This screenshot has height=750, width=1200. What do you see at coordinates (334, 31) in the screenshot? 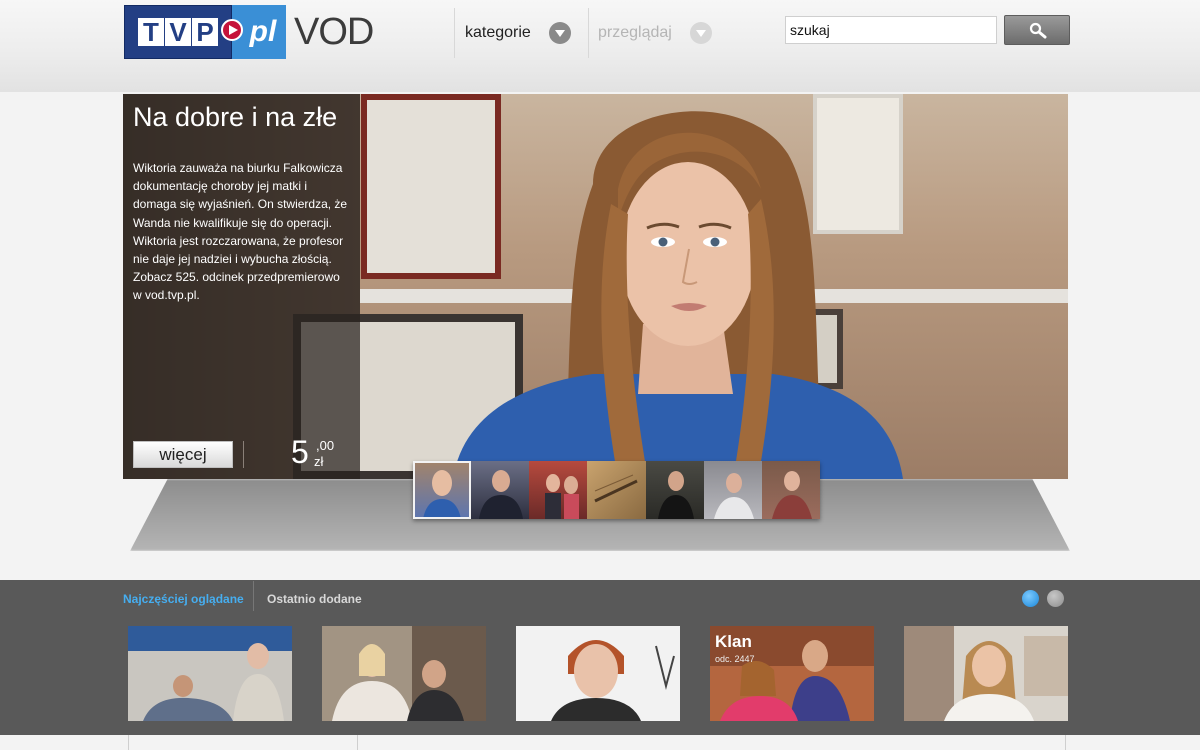
I see `vod-logo-text: VOD` at bounding box center [334, 31].